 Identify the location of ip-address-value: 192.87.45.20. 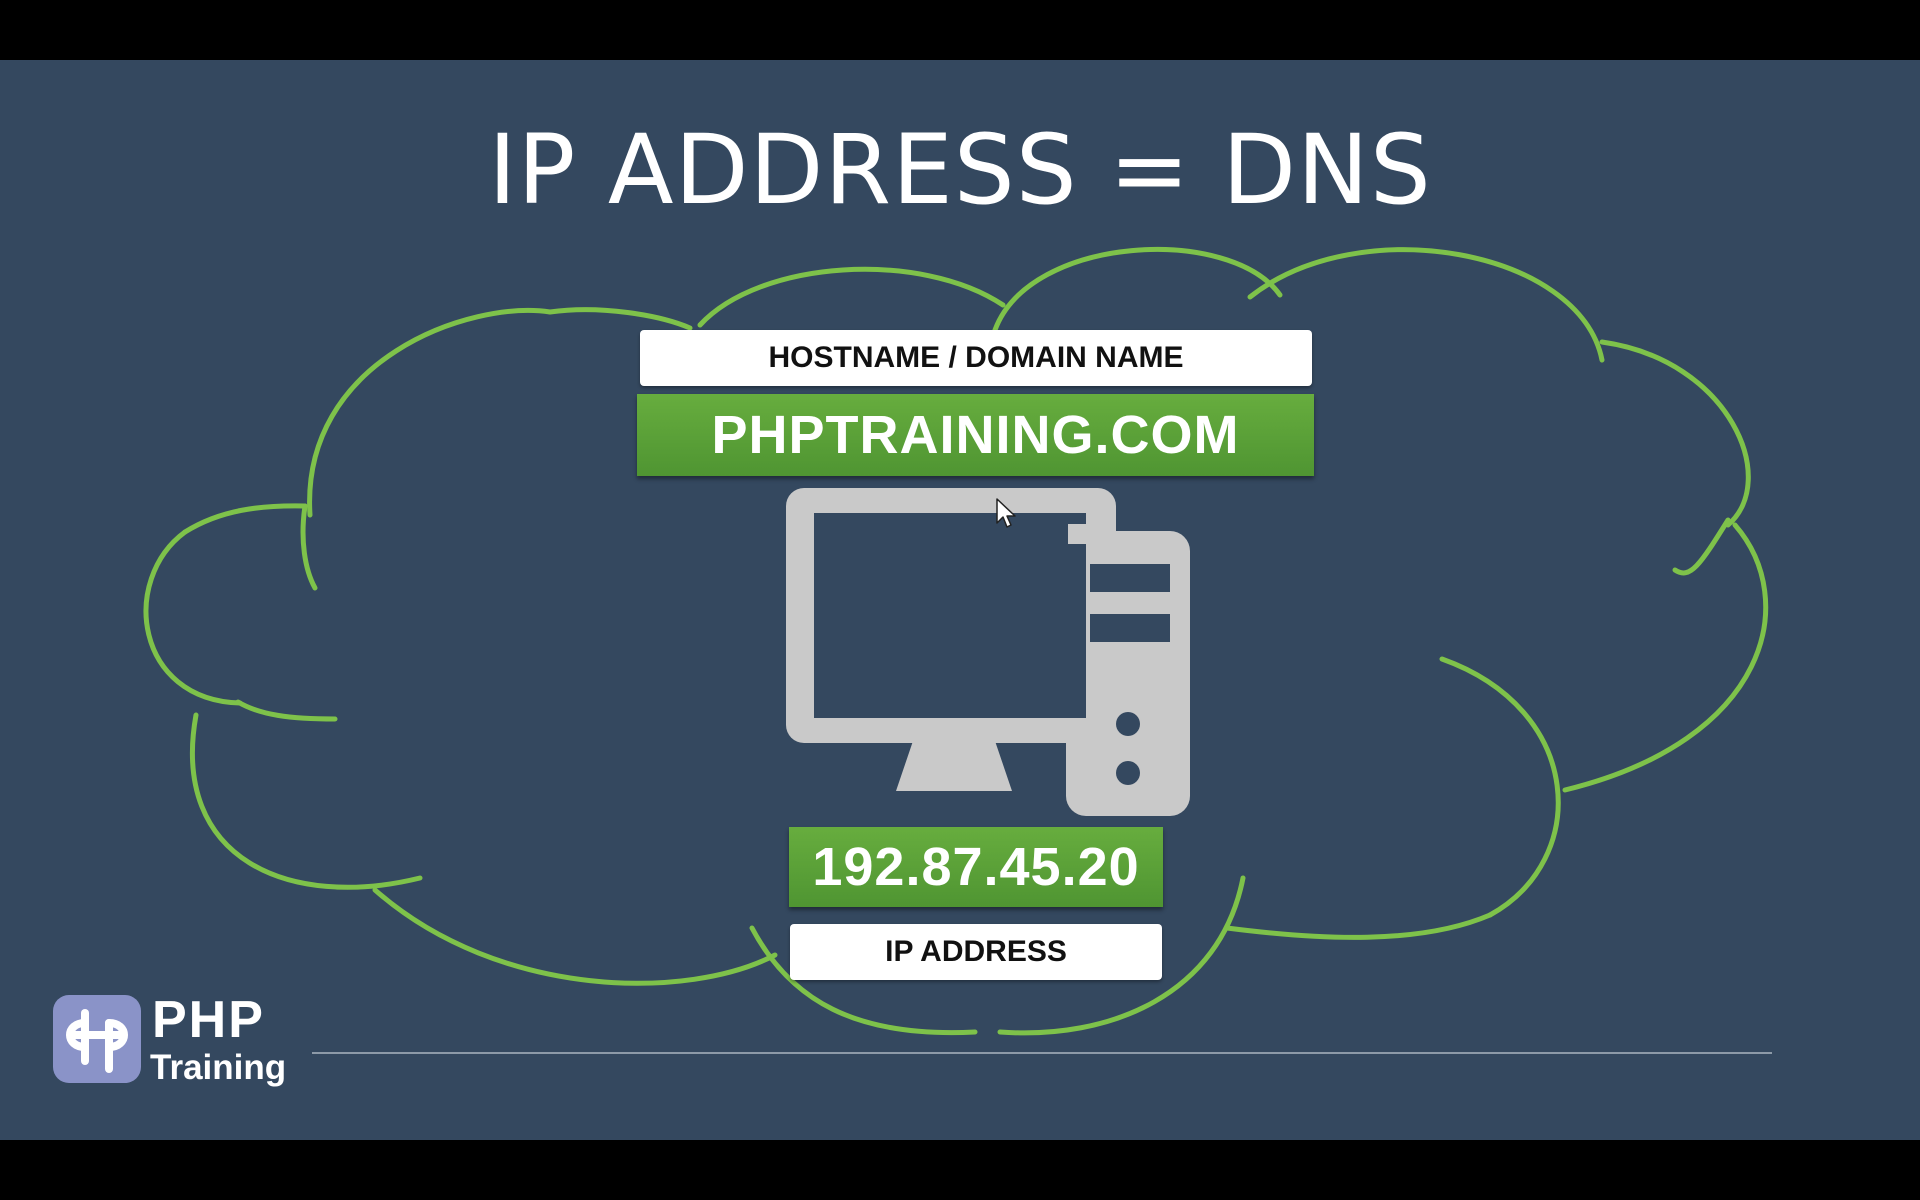
(976, 867).